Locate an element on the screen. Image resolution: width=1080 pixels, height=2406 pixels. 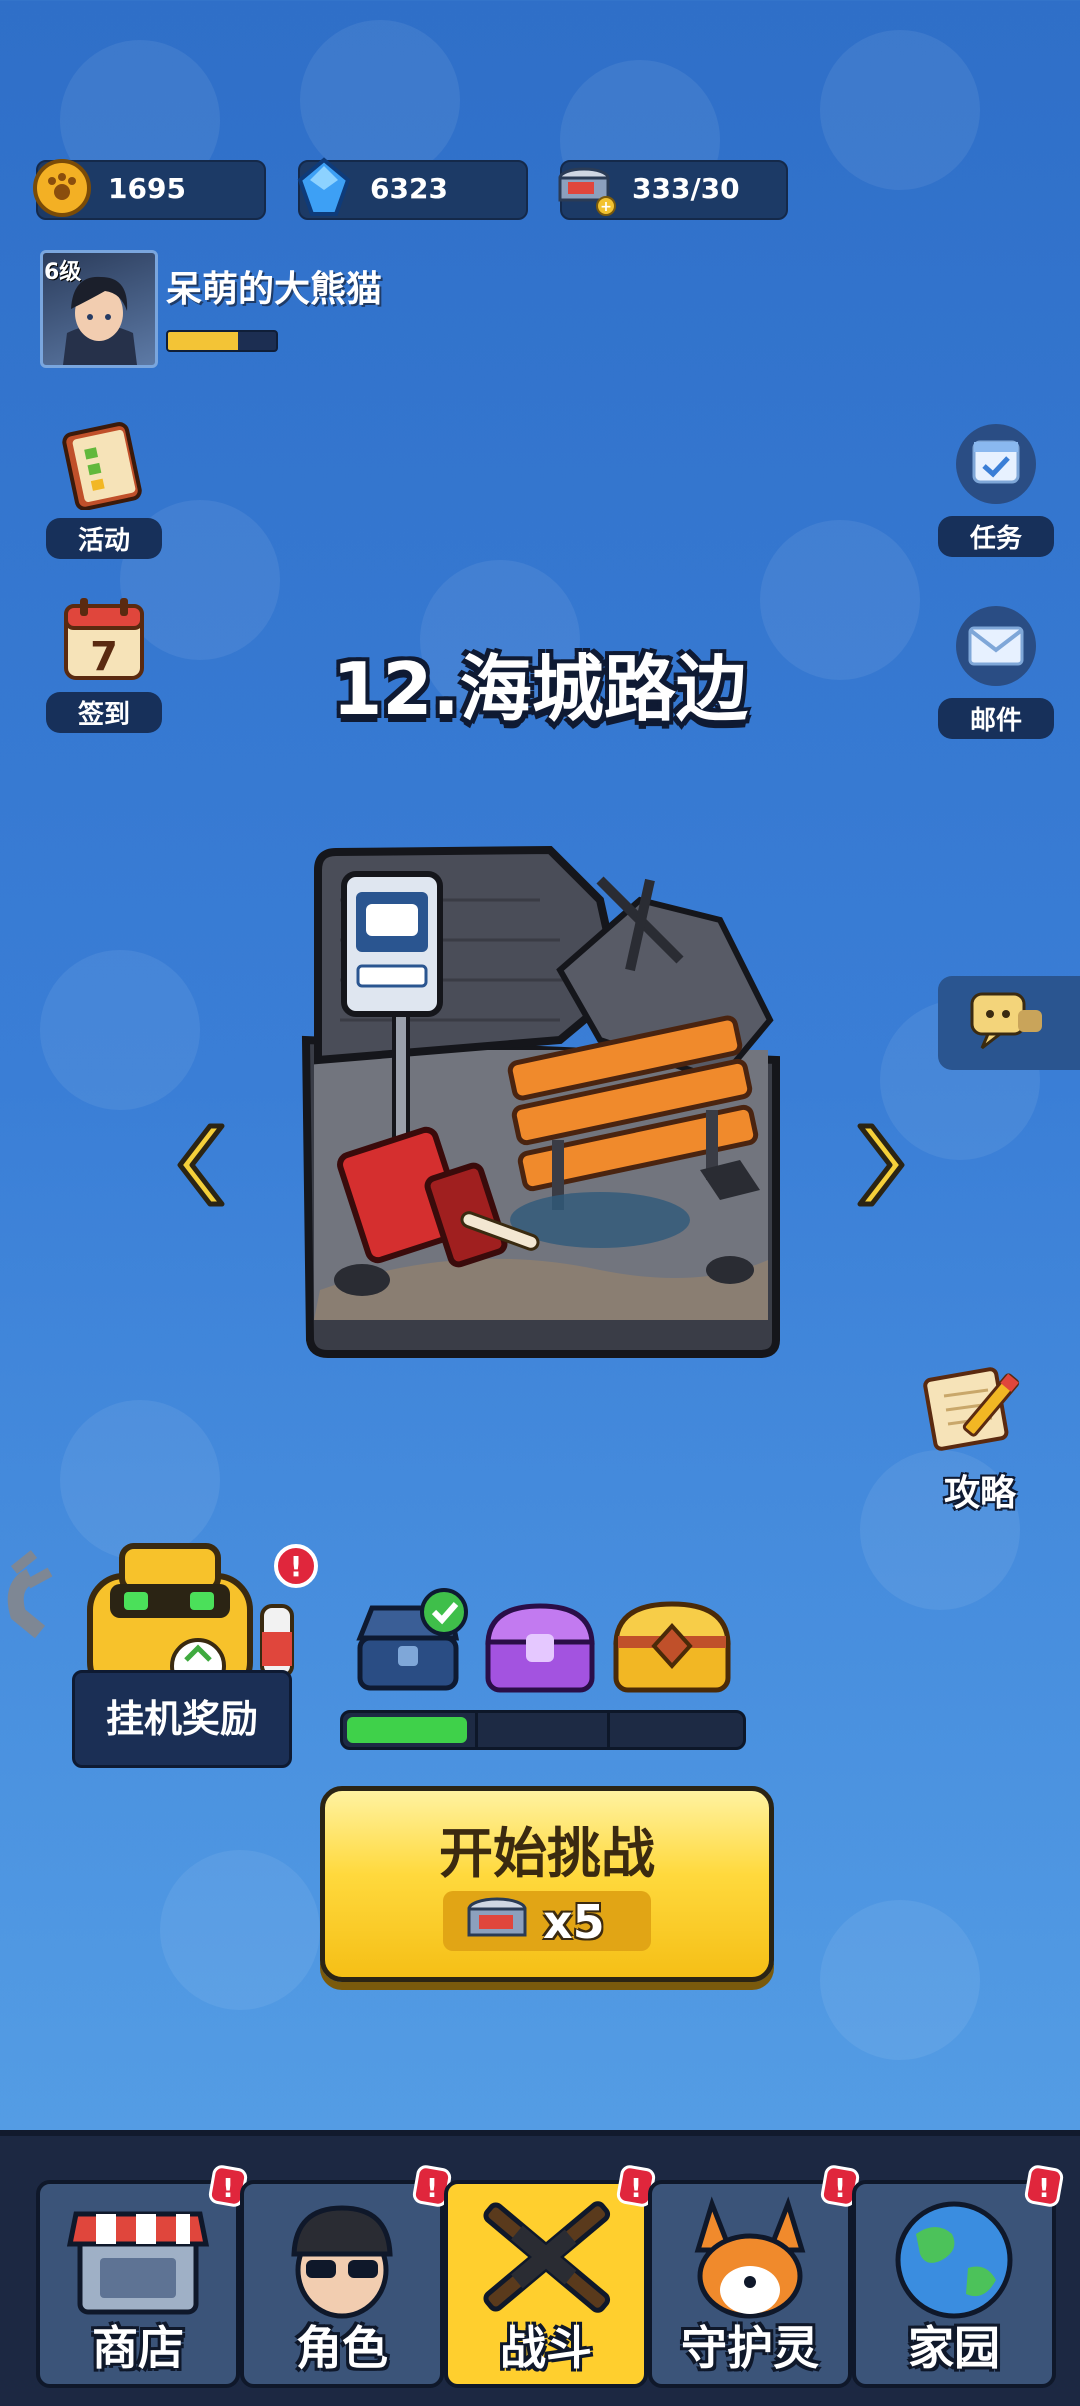
player-name: 呆萌的大熊猫 is located at coordinates (274, 289).